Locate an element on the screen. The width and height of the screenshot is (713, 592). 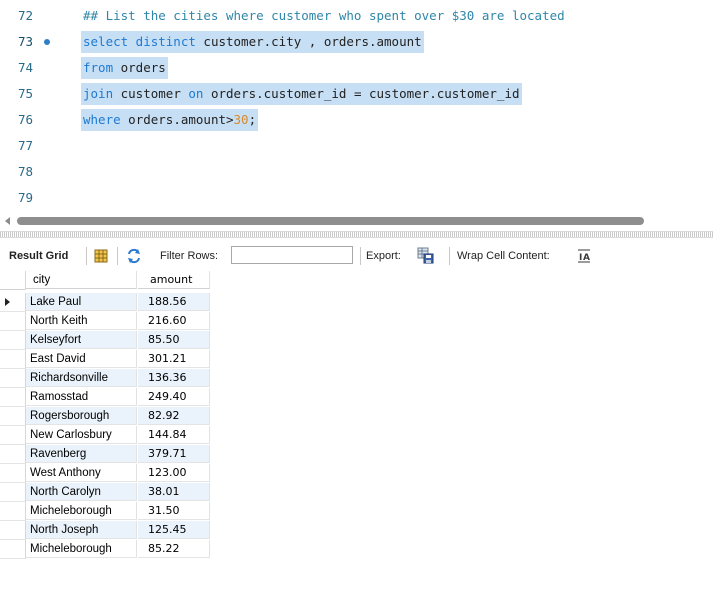
table-row: Ravenberg 379.71 is located at coordinates (105, 454).